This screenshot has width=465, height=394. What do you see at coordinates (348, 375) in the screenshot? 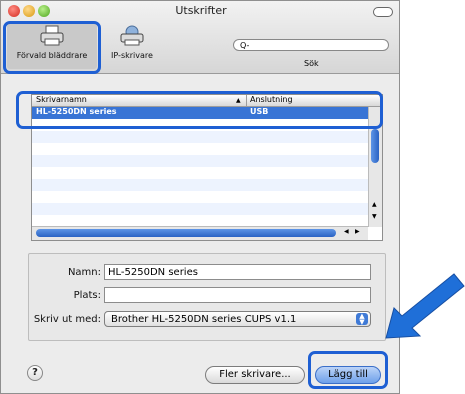
I see `add-button: Lägg till` at bounding box center [348, 375].